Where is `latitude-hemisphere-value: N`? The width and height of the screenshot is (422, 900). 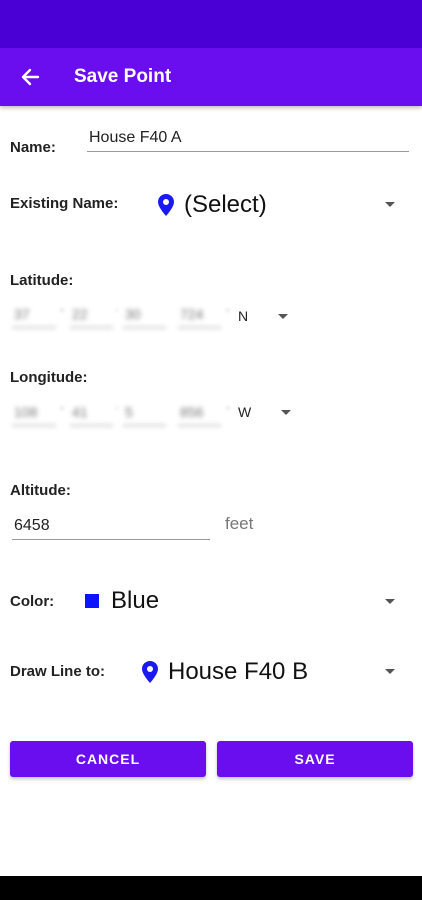 latitude-hemisphere-value: N is located at coordinates (243, 316).